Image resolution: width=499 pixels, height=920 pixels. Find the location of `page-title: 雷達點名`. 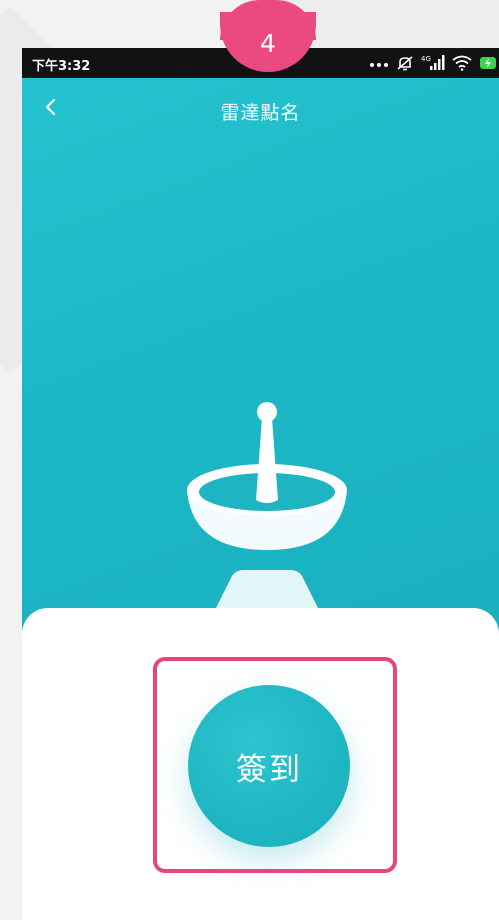

page-title: 雷達點名 is located at coordinates (260, 113).